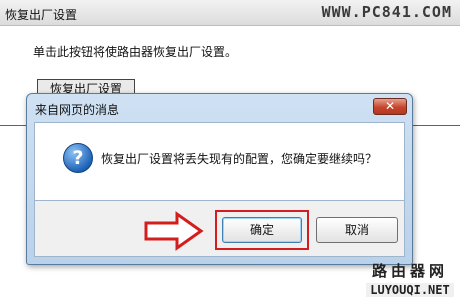 The width and height of the screenshot is (460, 304). Describe the element at coordinates (386, 12) in the screenshot. I see `site-watermark: WWW.PC841.COM` at that location.